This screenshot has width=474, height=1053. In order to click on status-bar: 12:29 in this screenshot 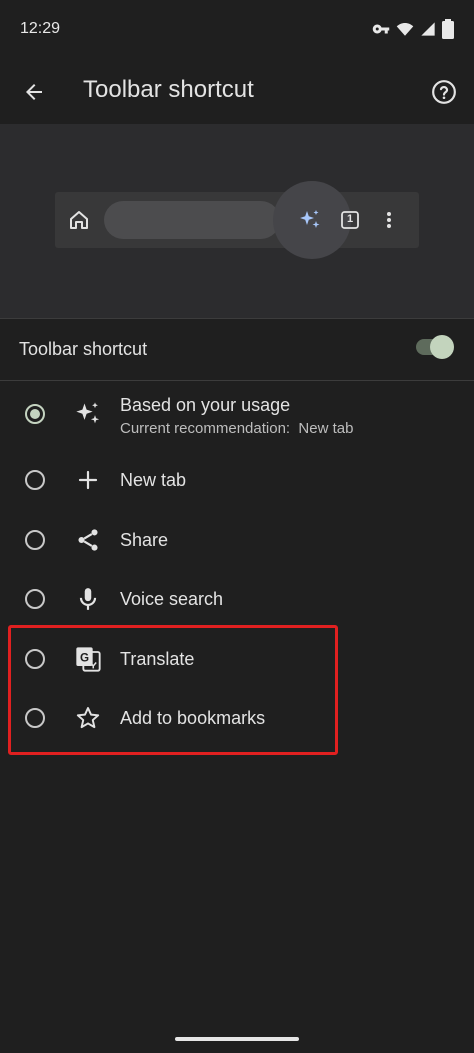, I will do `click(237, 30)`.